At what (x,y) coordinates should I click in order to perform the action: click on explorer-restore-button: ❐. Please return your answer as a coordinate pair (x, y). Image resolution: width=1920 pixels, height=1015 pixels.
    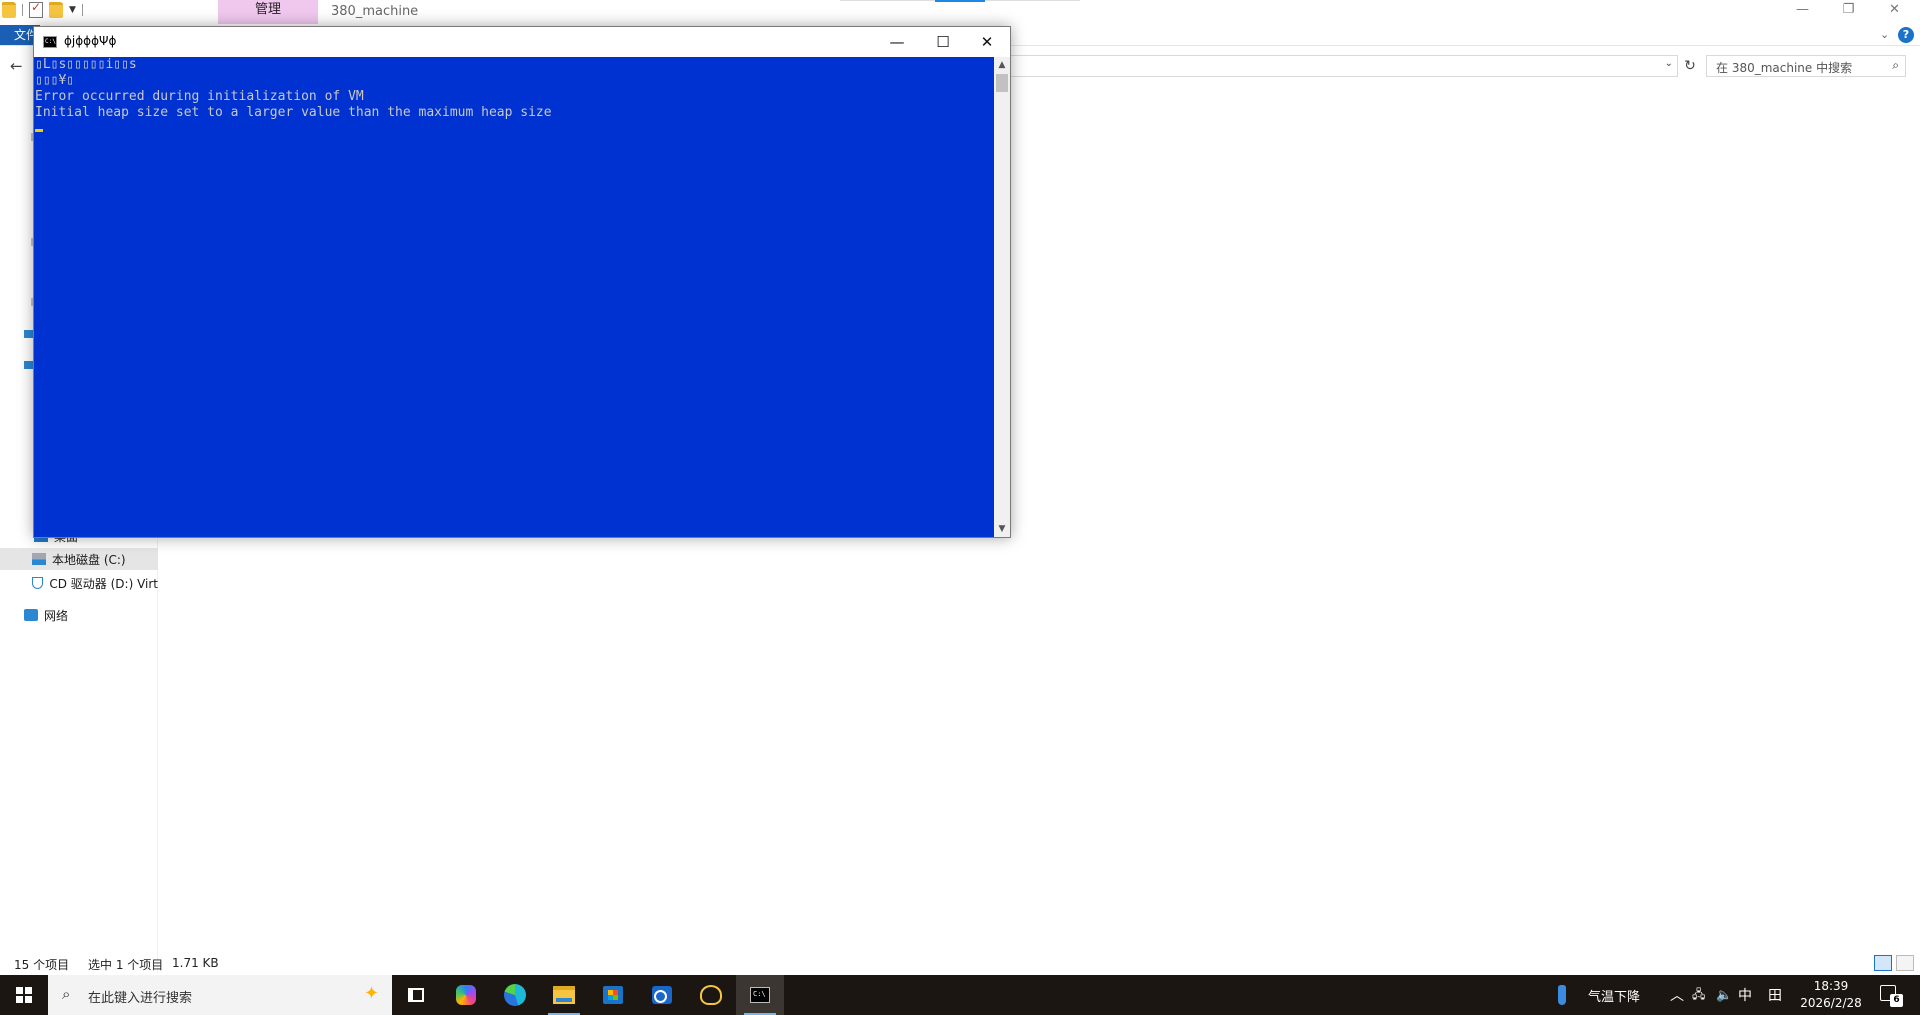
    Looking at the image, I should click on (1848, 11).